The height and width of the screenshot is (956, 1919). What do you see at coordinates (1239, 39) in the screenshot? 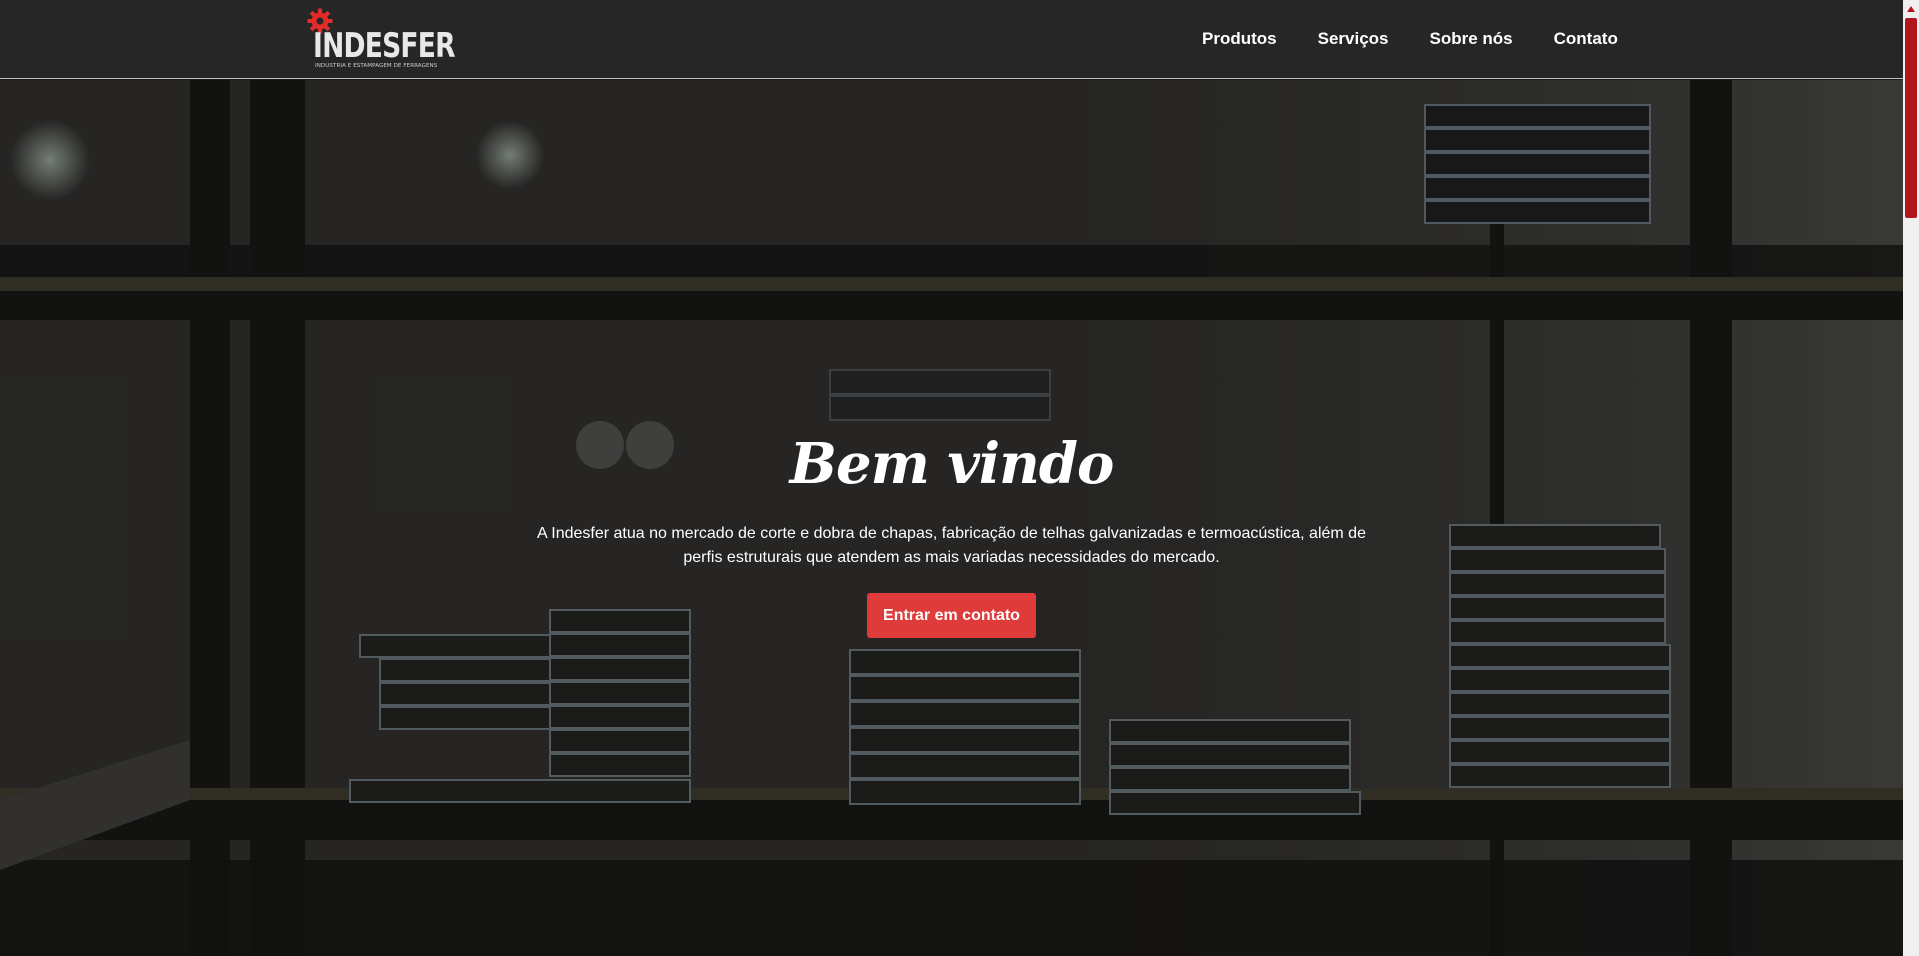
I see `nav-item-produtos: Produtos` at bounding box center [1239, 39].